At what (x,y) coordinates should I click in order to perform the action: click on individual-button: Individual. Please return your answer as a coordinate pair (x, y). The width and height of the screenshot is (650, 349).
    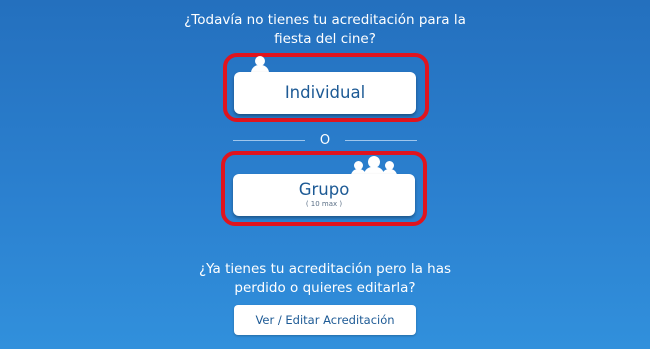
    Looking at the image, I should click on (325, 93).